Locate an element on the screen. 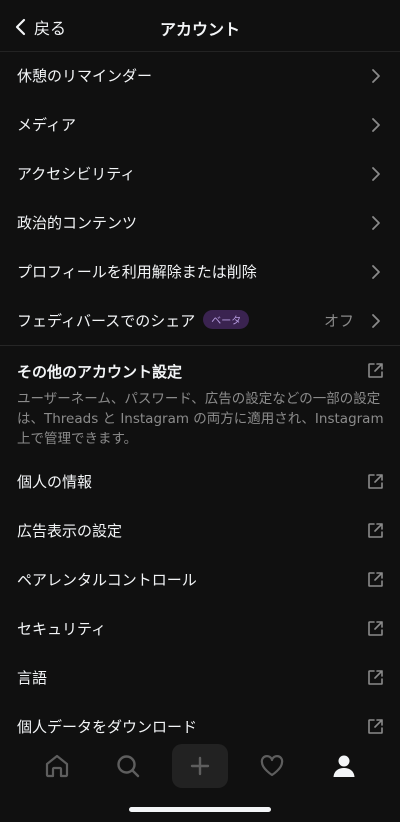  beta-badge: ベータ is located at coordinates (226, 319).